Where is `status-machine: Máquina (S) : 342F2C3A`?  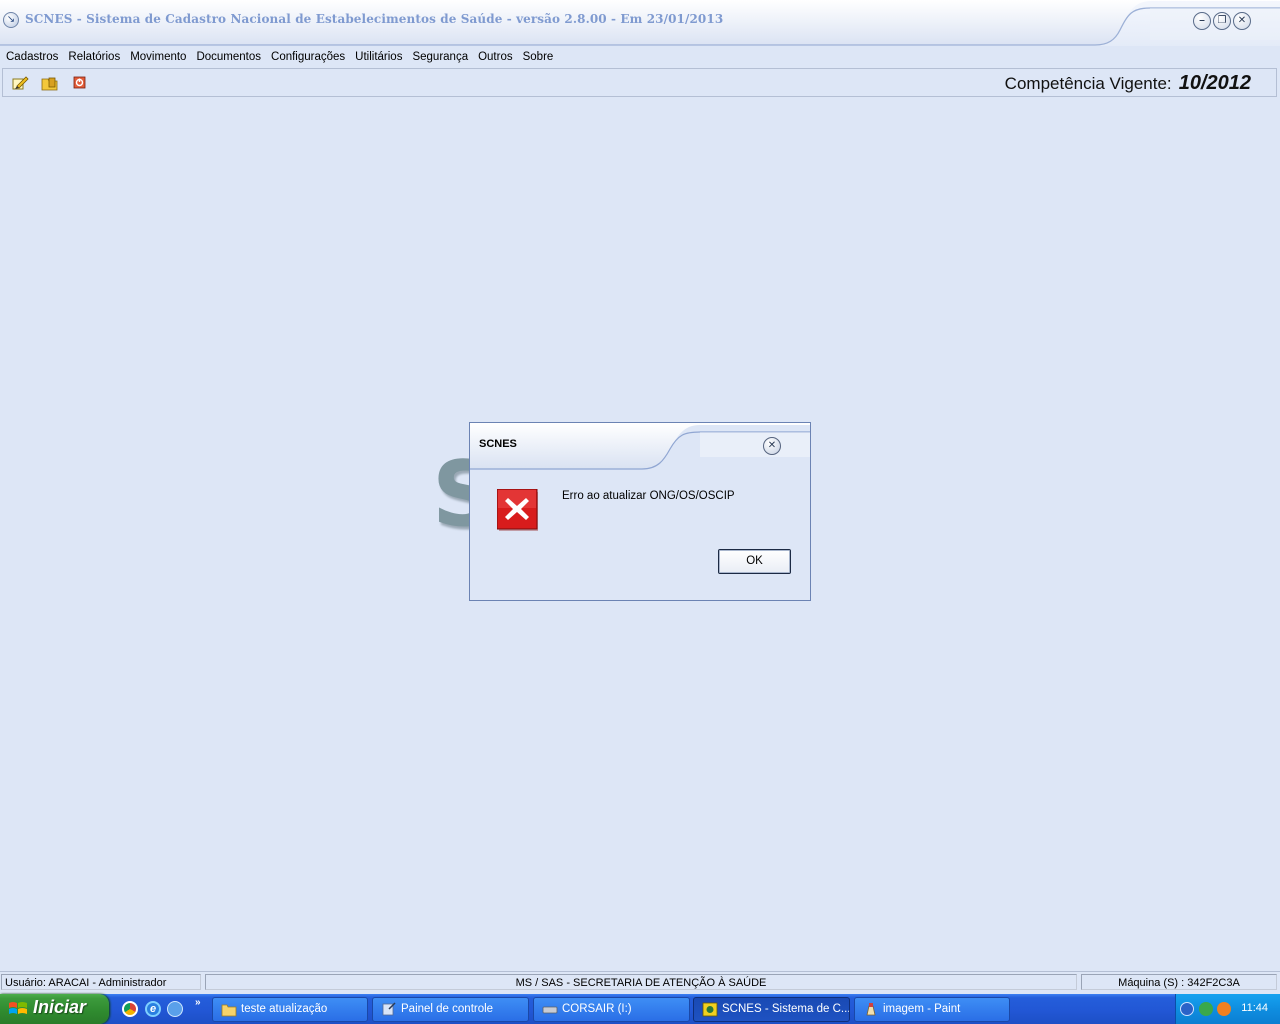 status-machine: Máquina (S) : 342F2C3A is located at coordinates (1179, 982).